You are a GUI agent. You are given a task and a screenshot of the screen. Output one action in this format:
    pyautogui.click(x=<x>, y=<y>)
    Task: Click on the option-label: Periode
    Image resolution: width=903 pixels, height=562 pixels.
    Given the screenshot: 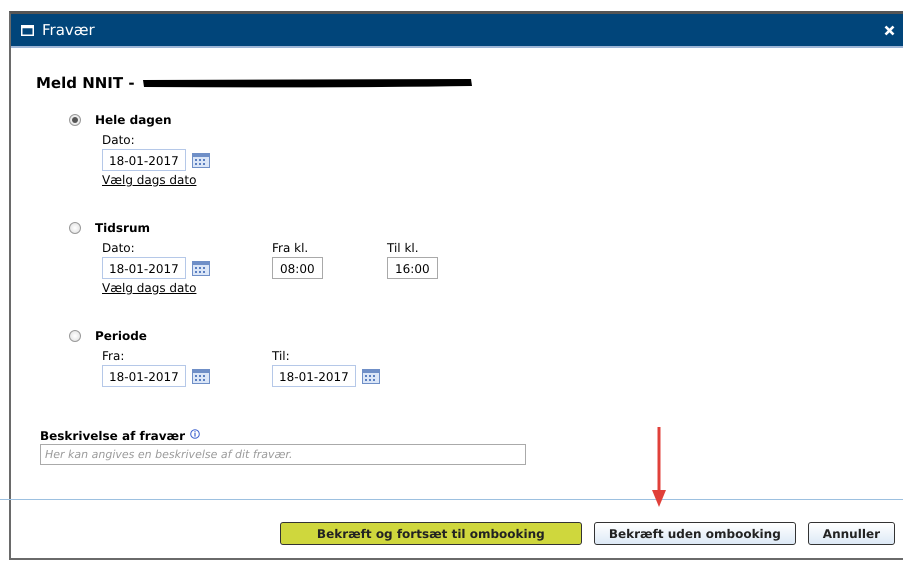 What is the action you would take?
    pyautogui.click(x=121, y=336)
    